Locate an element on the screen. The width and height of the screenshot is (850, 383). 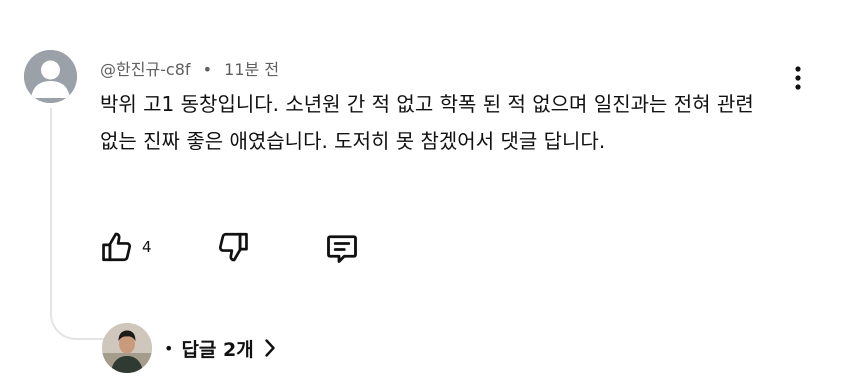
comment-timestamp: 11분 전 is located at coordinates (251, 69).